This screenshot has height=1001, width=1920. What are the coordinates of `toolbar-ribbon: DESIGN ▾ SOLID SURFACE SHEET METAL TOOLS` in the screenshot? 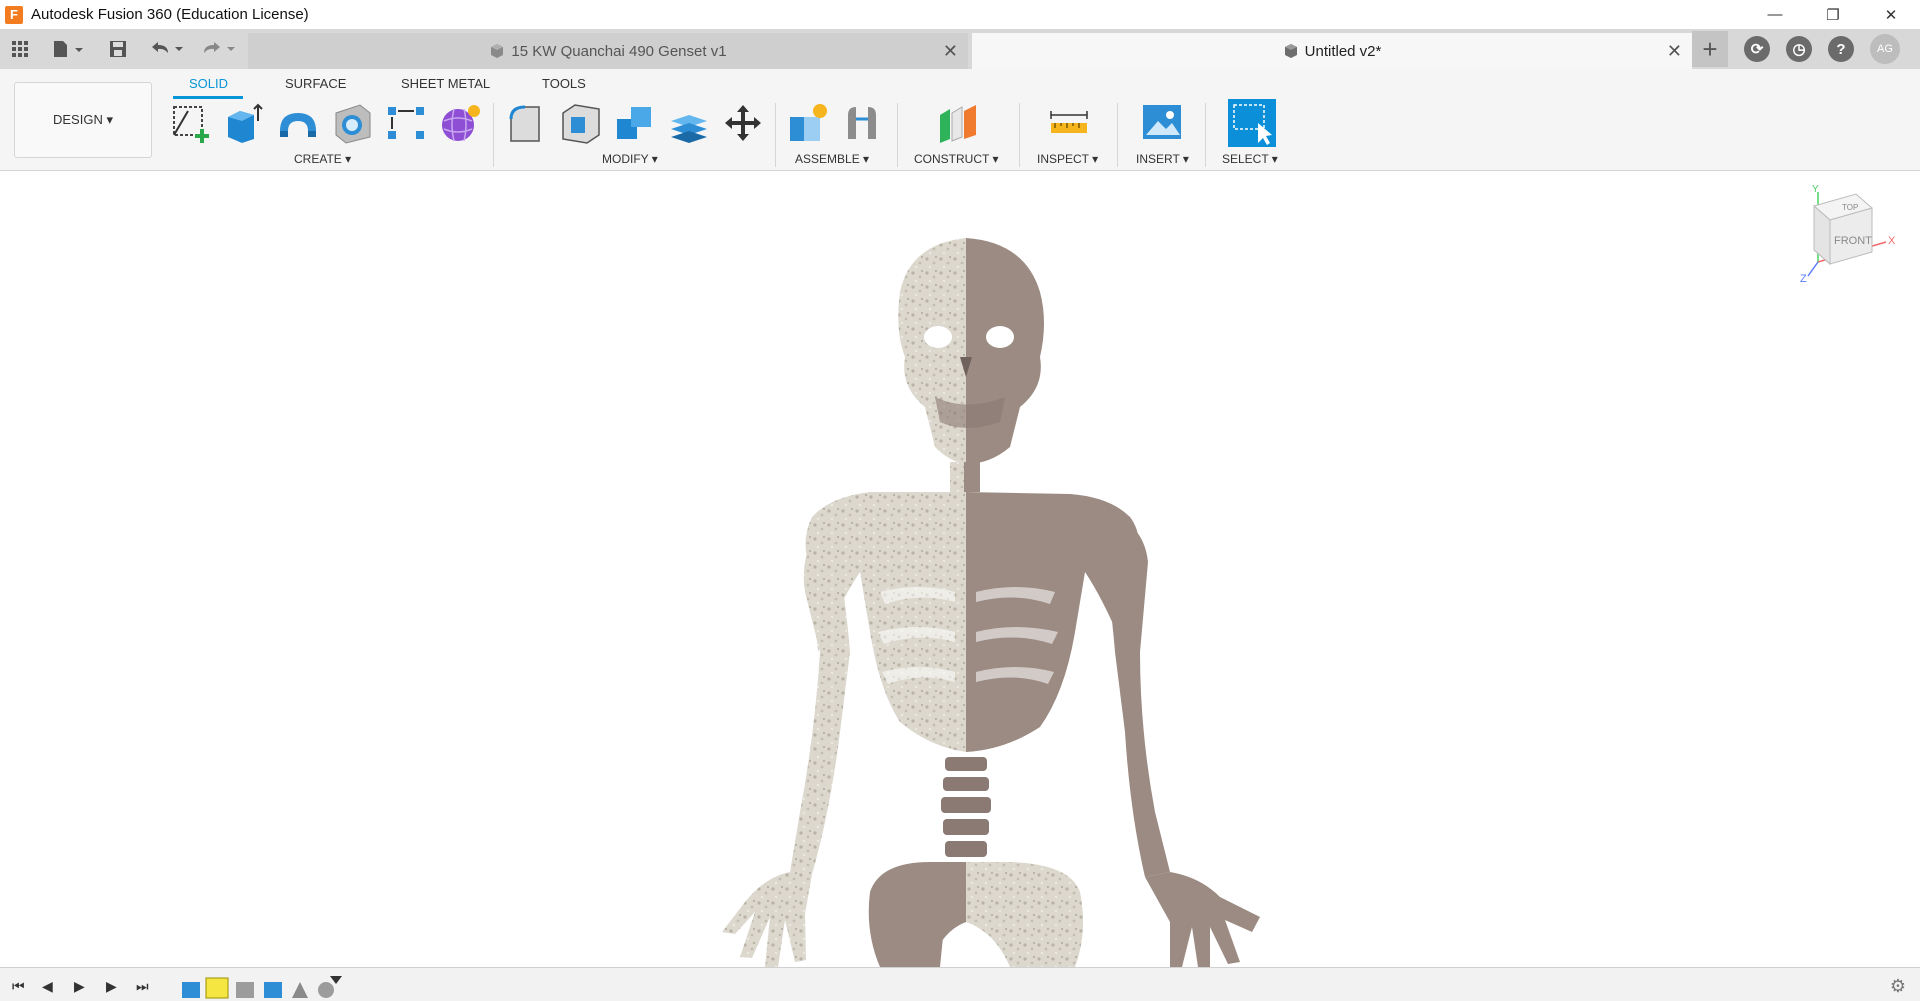 It's located at (960, 120).